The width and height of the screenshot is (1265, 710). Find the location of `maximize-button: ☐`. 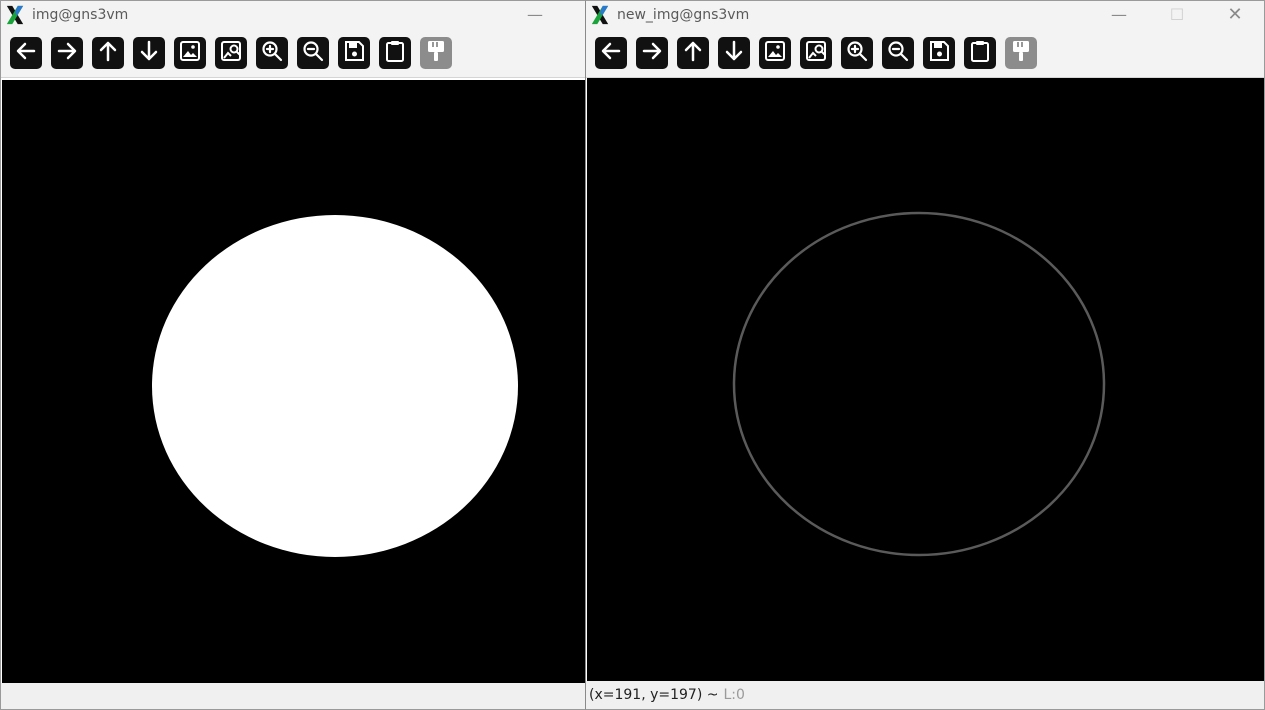

maximize-button: ☐ is located at coordinates (1177, 14).